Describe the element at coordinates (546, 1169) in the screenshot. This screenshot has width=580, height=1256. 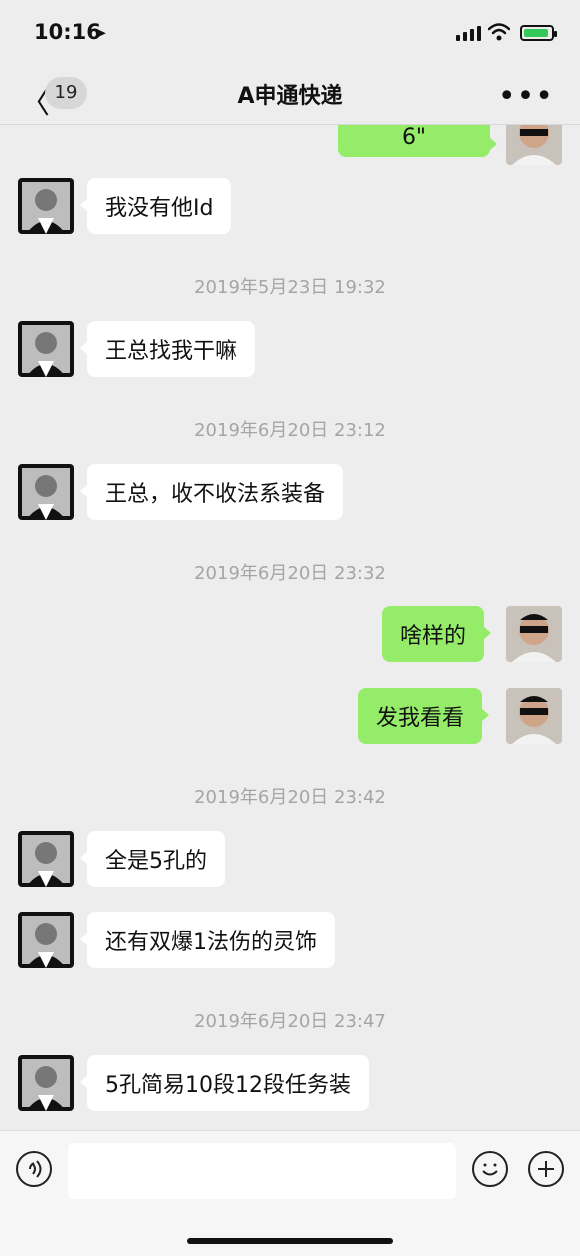
I see `plus-icon` at that location.